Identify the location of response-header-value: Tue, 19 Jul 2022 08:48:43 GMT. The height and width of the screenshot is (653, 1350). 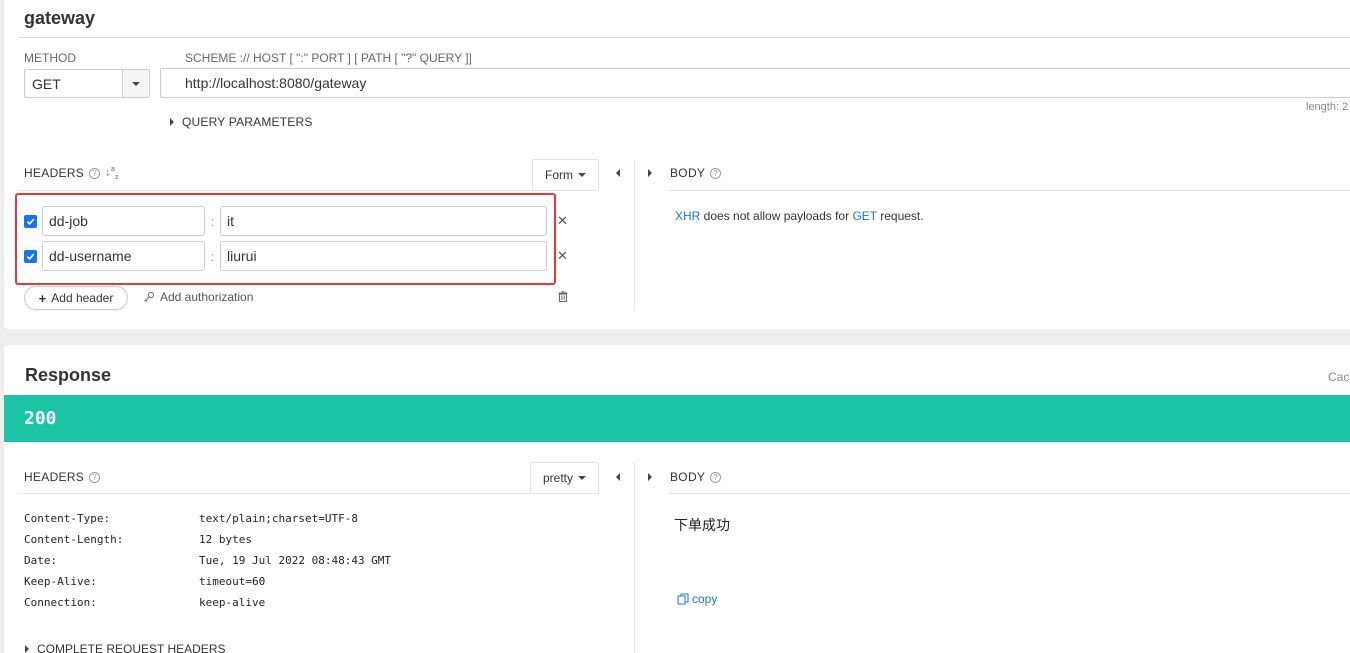
(295, 560).